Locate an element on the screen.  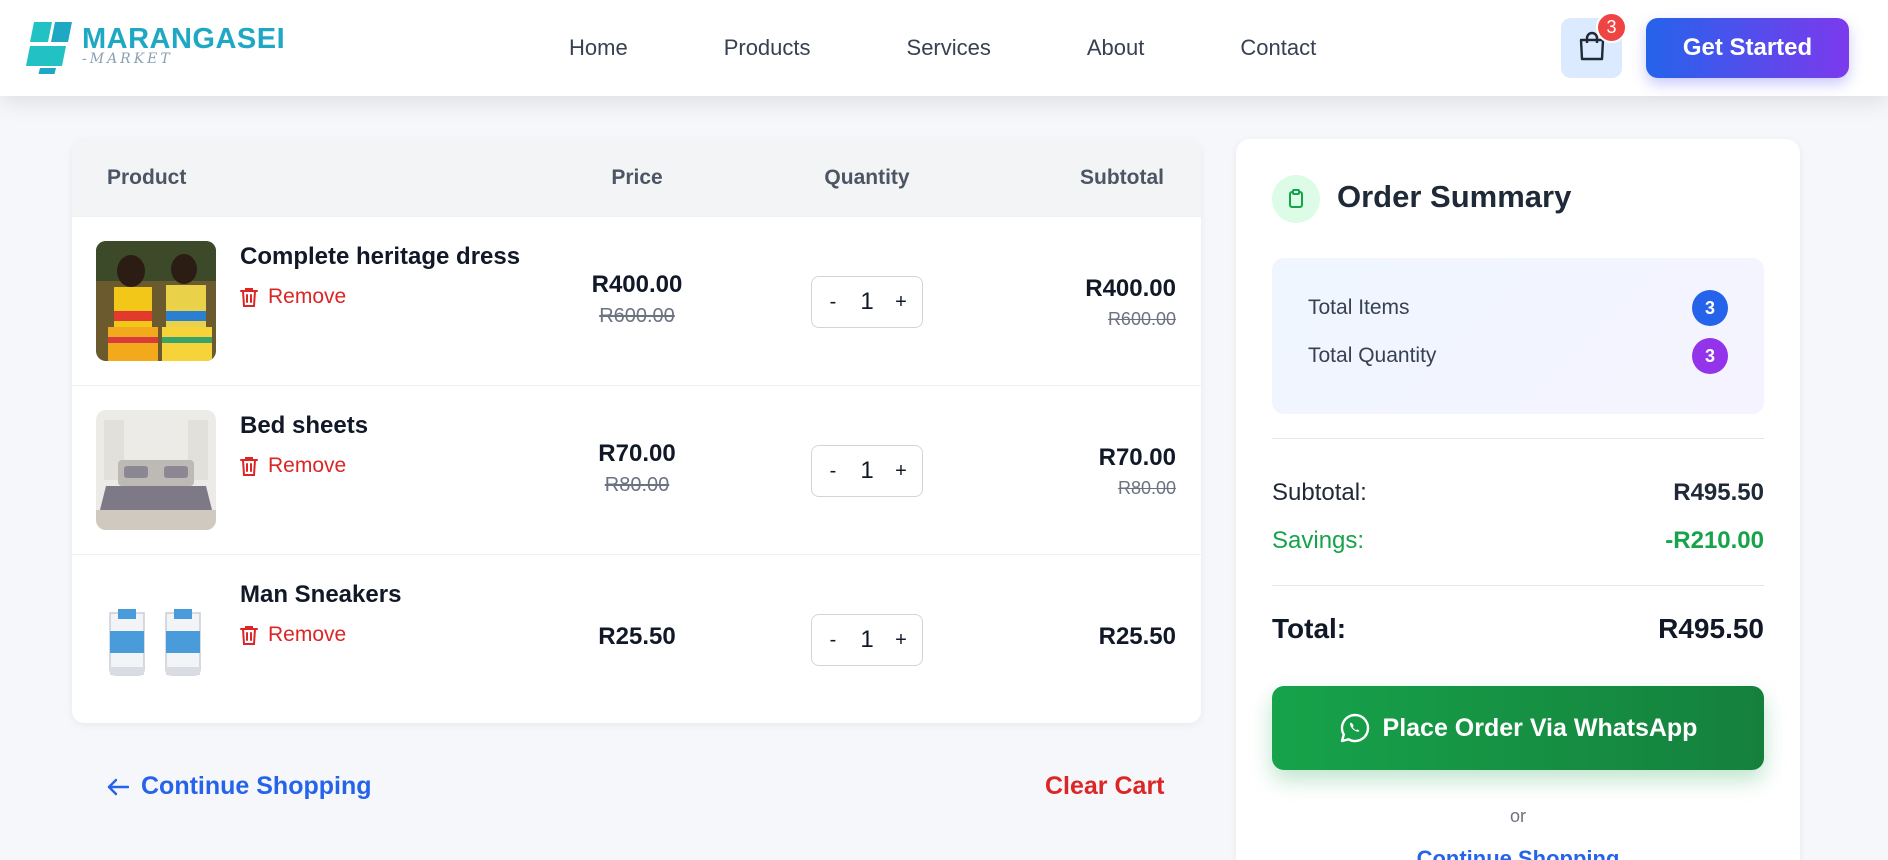
subtotal-current: R25.50 is located at coordinates (1137, 636).